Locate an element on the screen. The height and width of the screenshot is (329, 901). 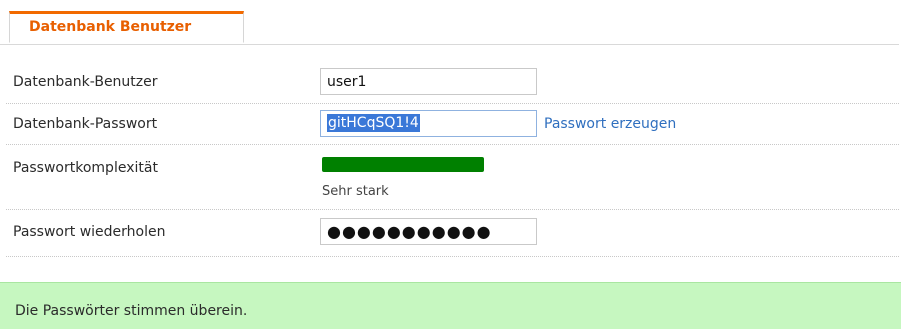
password-input: gitHCqSQ1!4 is located at coordinates (428, 123).